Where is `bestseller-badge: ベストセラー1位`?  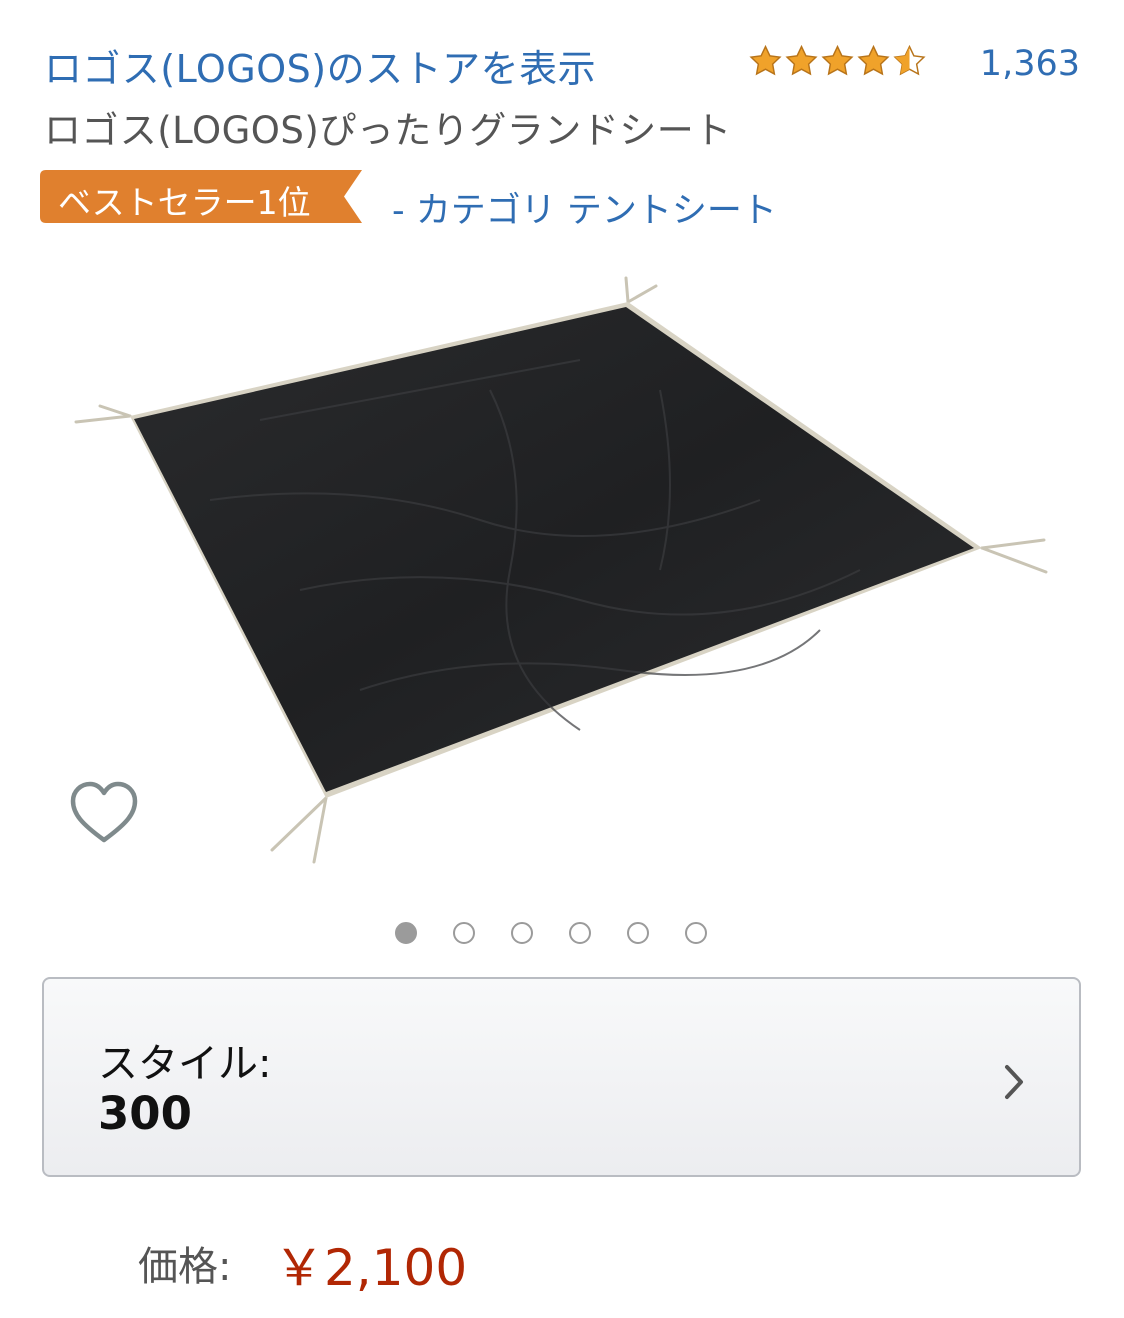 bestseller-badge: ベストセラー1位 is located at coordinates (201, 196).